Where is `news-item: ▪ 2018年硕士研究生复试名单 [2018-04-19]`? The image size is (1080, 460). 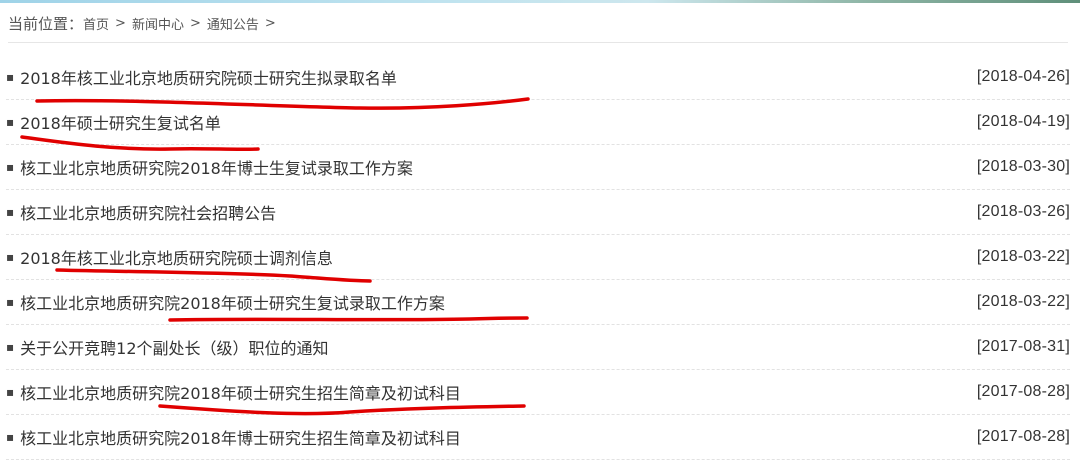 news-item: ▪ 2018年硕士研究生复试名单 [2018-04-19] is located at coordinates (538, 122).